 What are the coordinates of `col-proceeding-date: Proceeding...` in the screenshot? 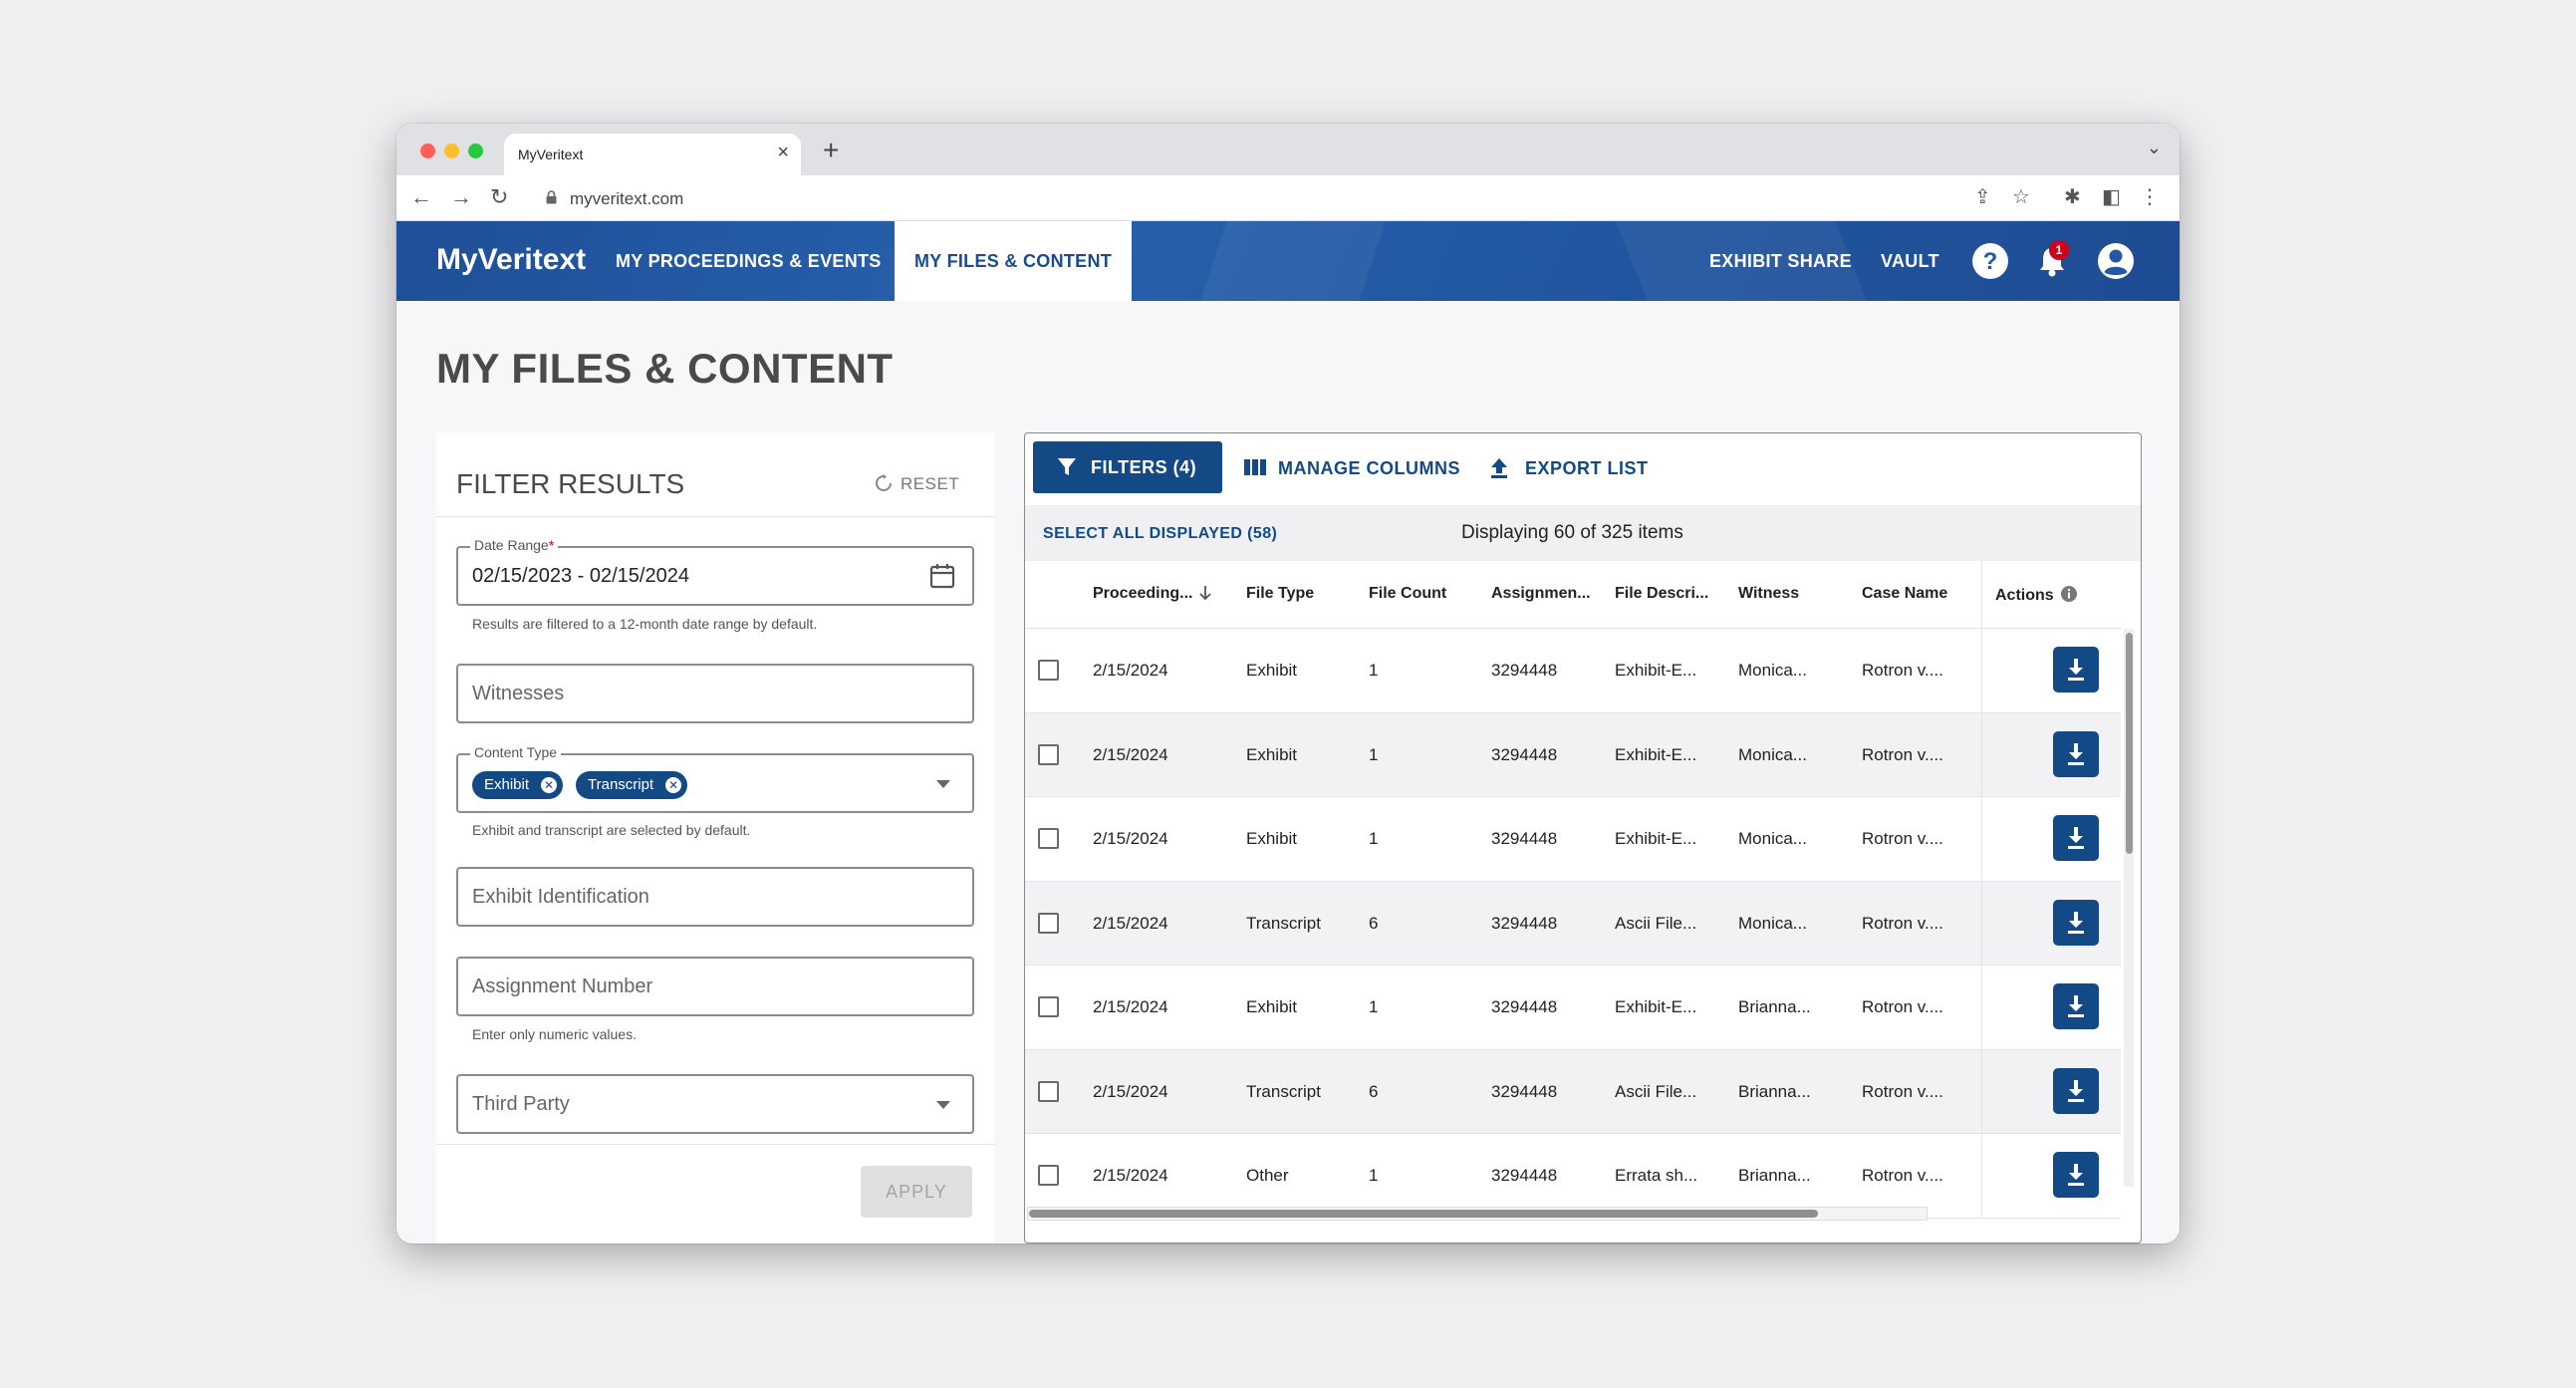 It's located at (1152, 594).